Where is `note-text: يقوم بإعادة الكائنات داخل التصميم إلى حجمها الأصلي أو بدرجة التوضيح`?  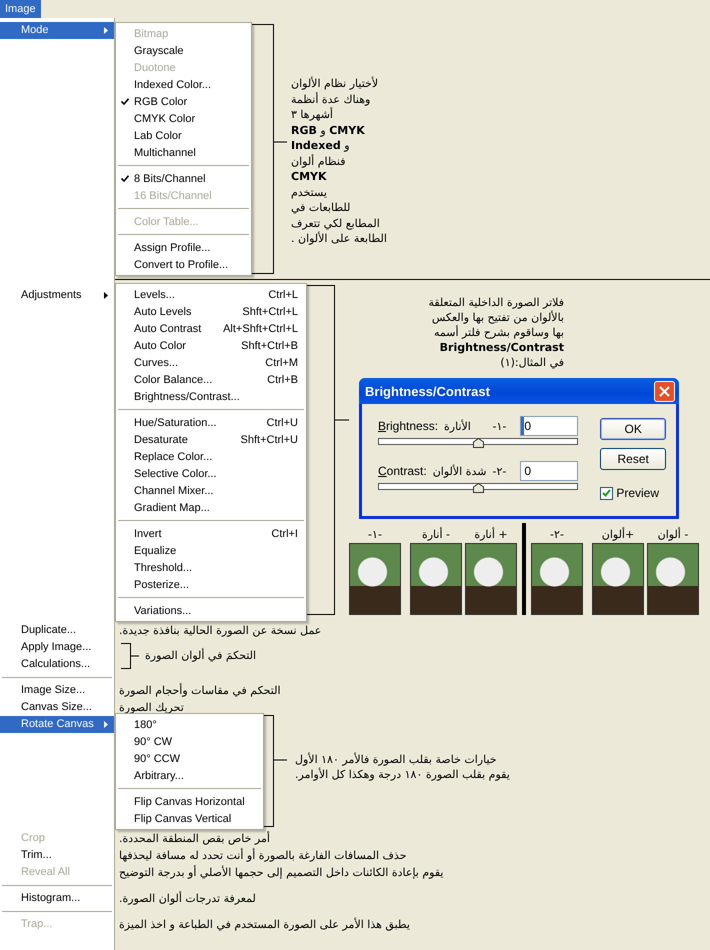 note-text: يقوم بإعادة الكائنات داخل التصميم إلى حجمها الأصلي أو بدرجة التوضيح is located at coordinates (281, 872).